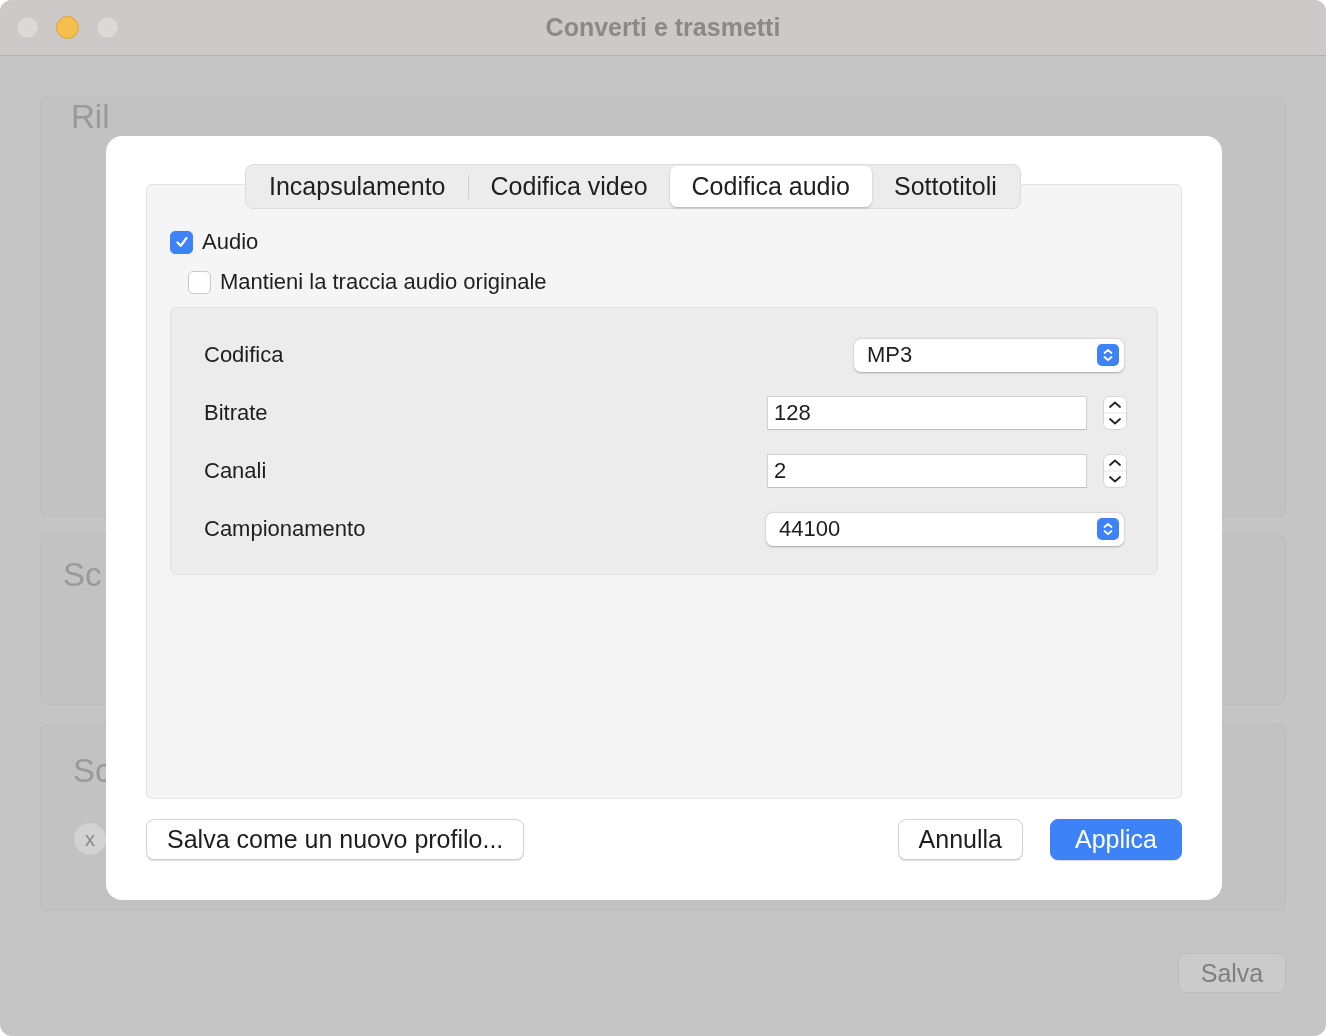  What do you see at coordinates (945, 529) in the screenshot?
I see `dropdown: 44100` at bounding box center [945, 529].